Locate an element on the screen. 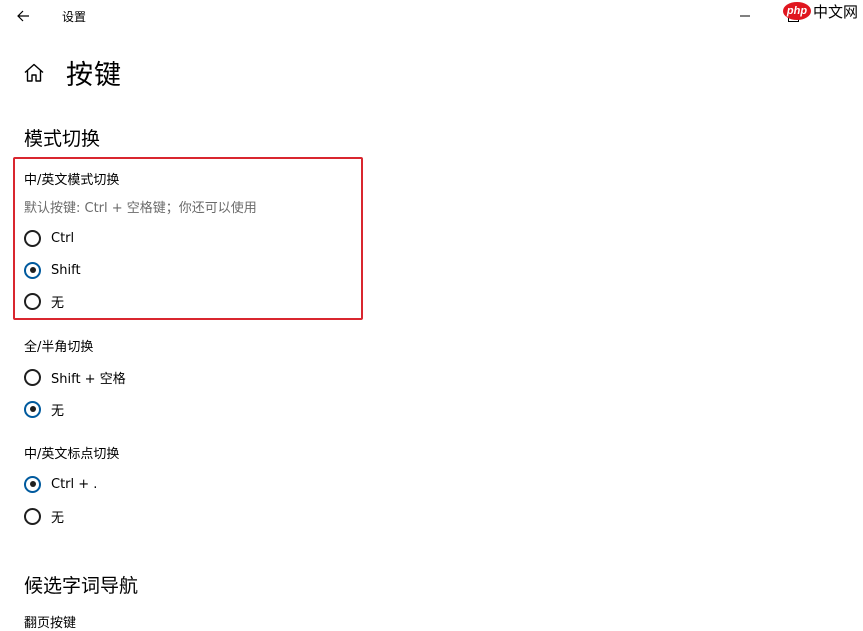 This screenshot has height=631, width=863. home-button is located at coordinates (34, 73).